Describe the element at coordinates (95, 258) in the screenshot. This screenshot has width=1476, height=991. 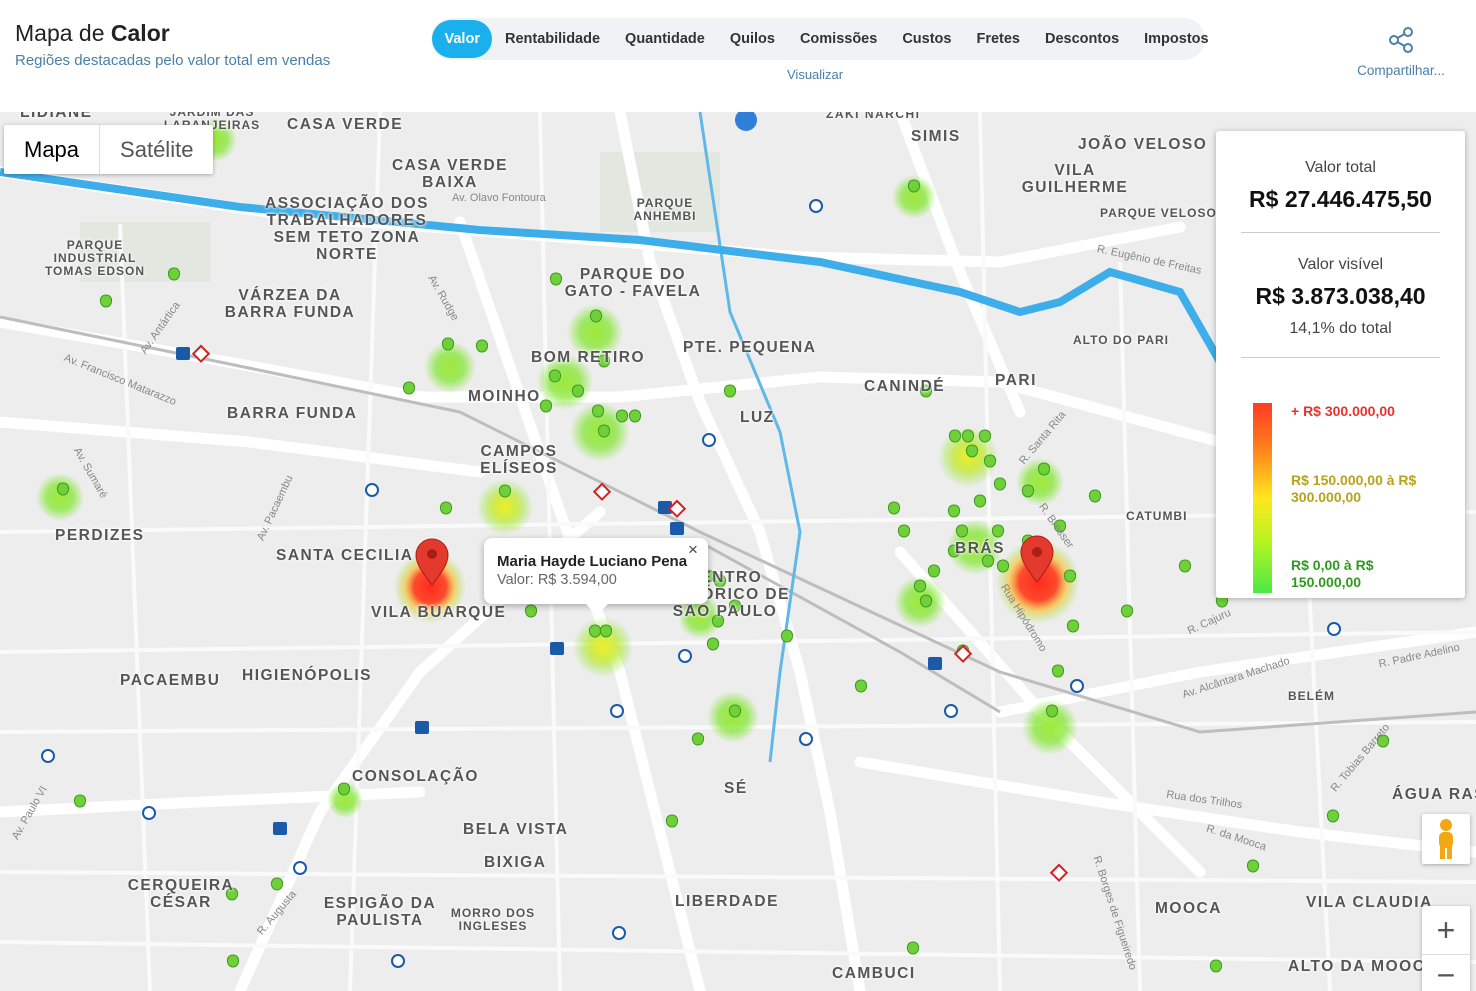
I see `place-label: PARQUE INDUSTRIAL TOMAS EDSON` at that location.